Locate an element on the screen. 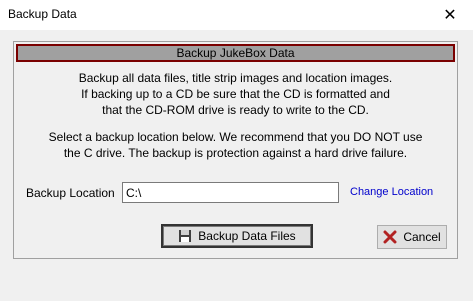  change-location-link: Change Location is located at coordinates (391, 192).